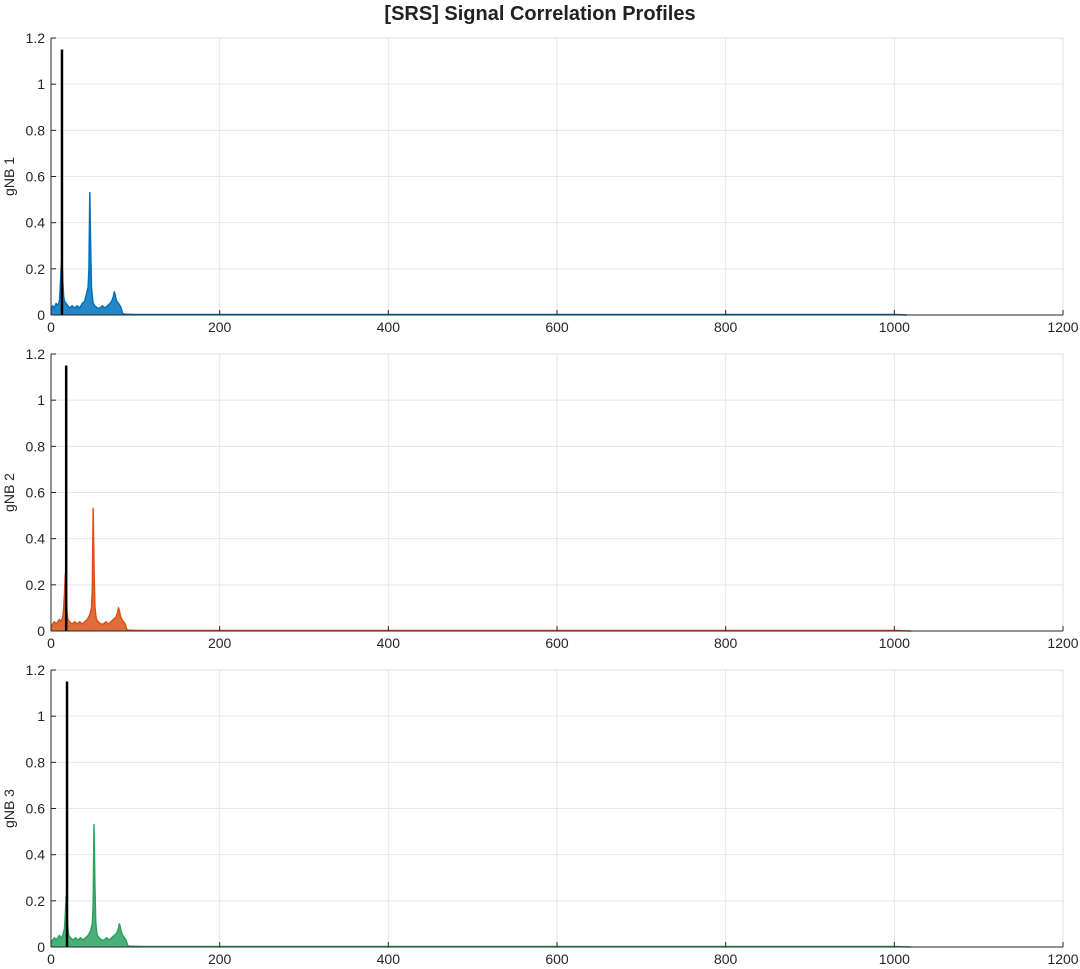 The width and height of the screenshot is (1080, 969). I want to click on y-axis-label: gNB 1, so click(9, 176).